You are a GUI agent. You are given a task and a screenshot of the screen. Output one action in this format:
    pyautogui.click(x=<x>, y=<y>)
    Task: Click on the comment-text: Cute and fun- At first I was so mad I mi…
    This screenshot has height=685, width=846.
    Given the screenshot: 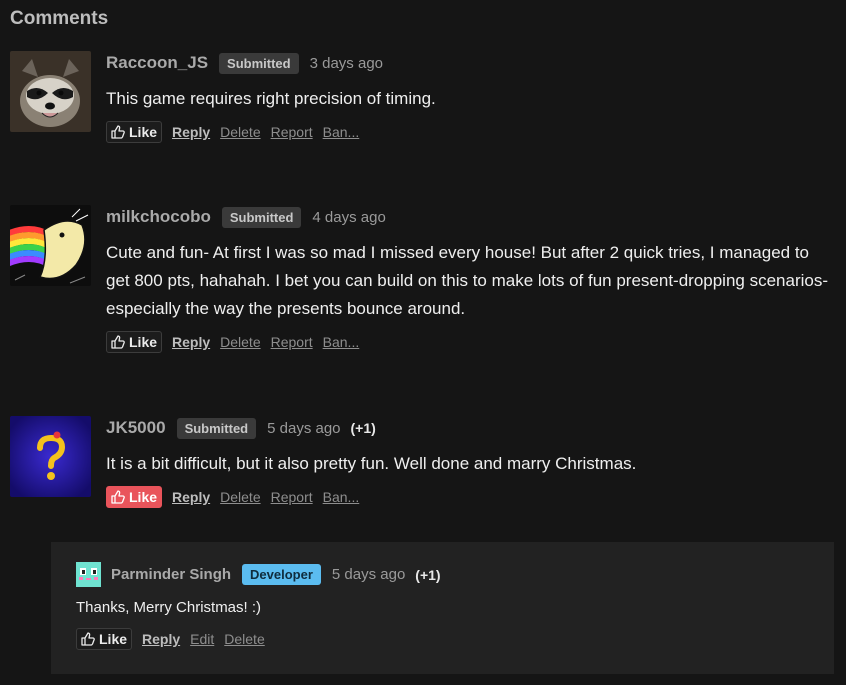 What is the action you would take?
    pyautogui.click(x=467, y=280)
    